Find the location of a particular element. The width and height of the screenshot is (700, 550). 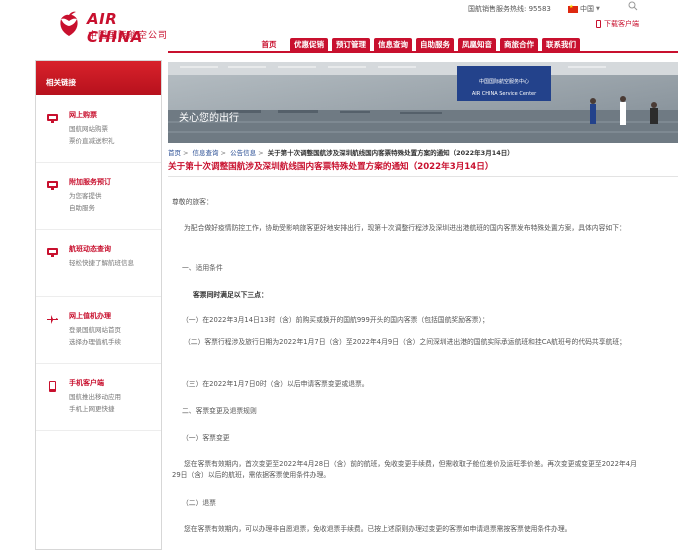

nav-home: 首页 is located at coordinates (269, 44).